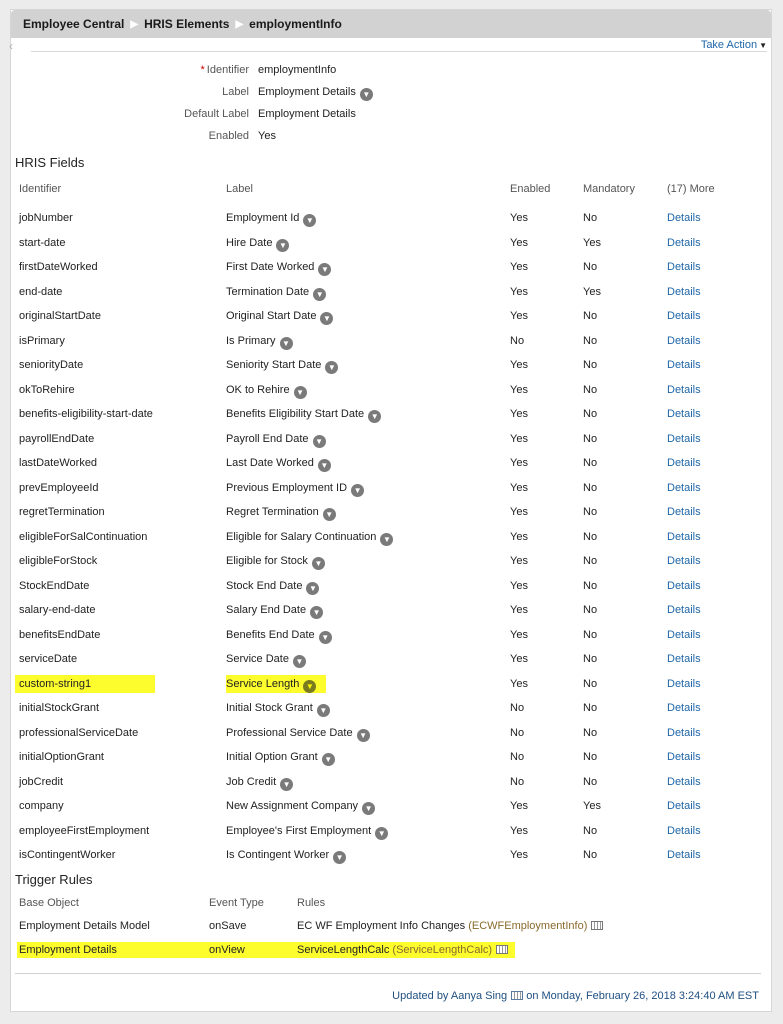 The width and height of the screenshot is (783, 1024). I want to click on field-label: Eligible for Stock, so click(267, 561).